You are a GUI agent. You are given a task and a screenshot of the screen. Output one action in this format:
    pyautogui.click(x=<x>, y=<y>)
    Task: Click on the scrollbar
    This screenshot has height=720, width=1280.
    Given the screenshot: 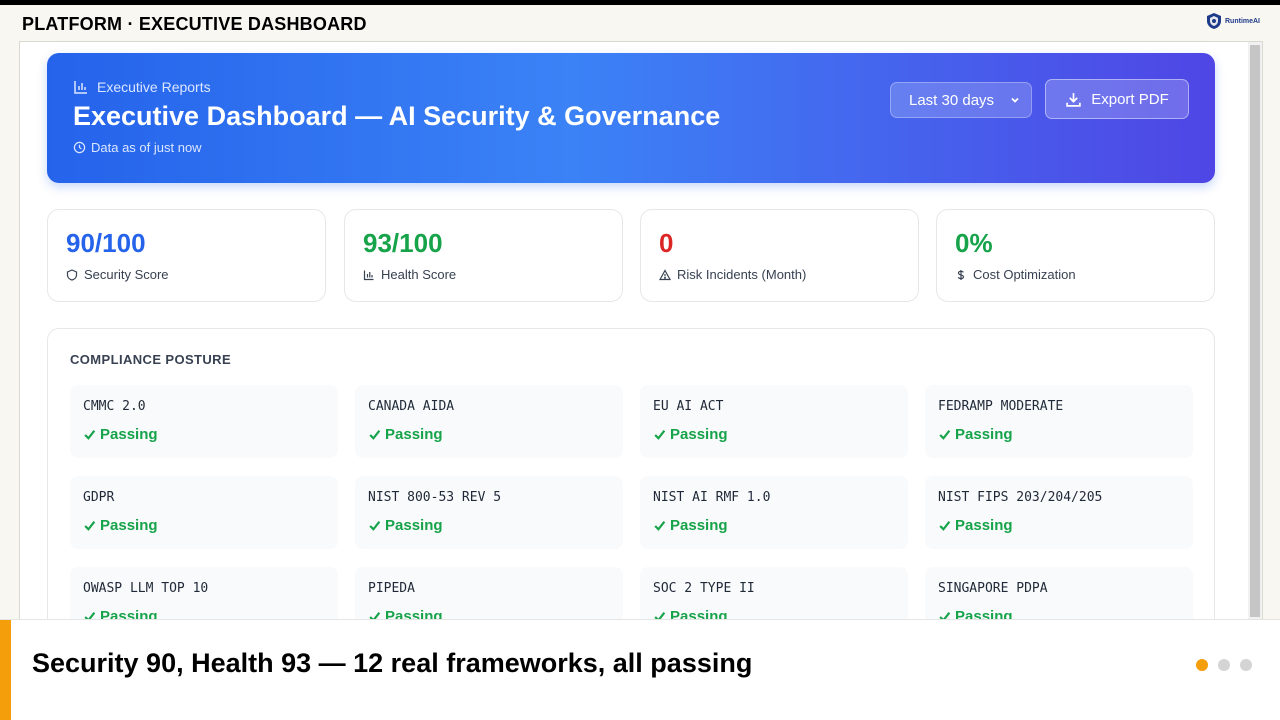 What is the action you would take?
    pyautogui.click(x=1255, y=331)
    